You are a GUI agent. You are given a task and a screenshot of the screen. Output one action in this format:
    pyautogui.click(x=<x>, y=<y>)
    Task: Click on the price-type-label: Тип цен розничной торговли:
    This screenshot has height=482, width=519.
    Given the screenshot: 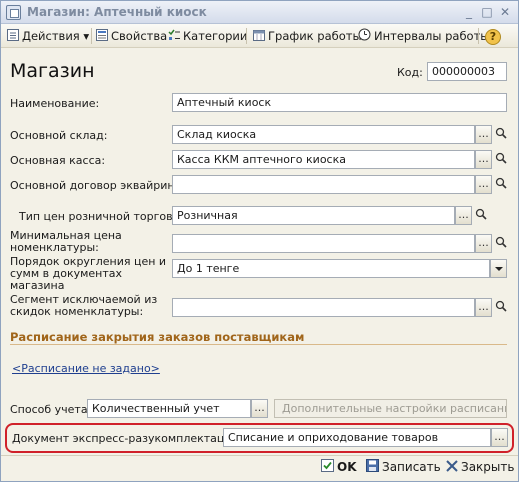 What is the action you would take?
    pyautogui.click(x=105, y=216)
    